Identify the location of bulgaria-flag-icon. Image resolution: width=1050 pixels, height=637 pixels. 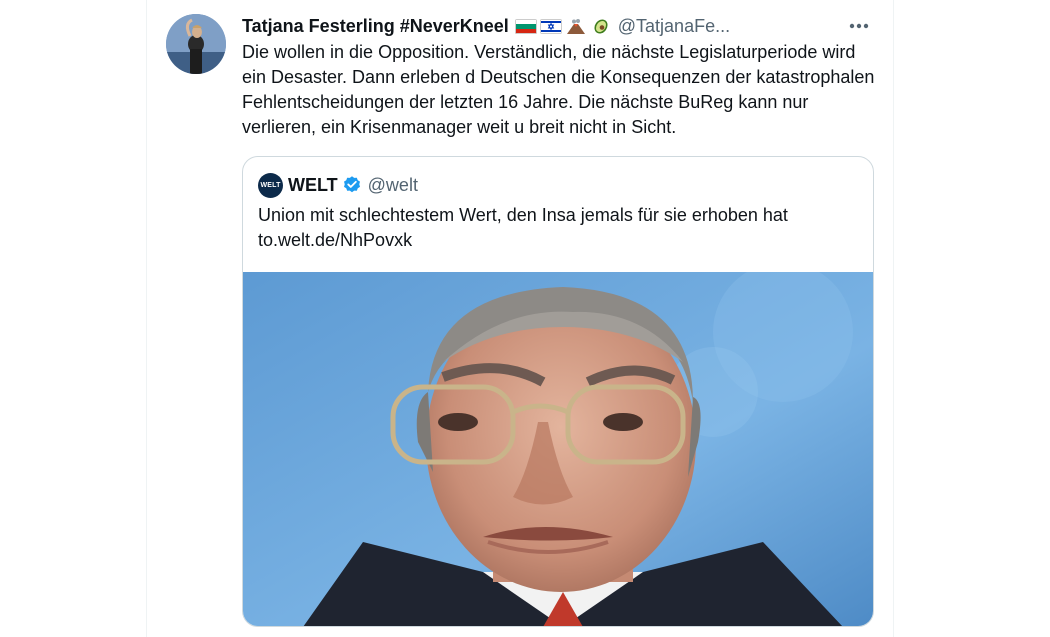
(525, 26).